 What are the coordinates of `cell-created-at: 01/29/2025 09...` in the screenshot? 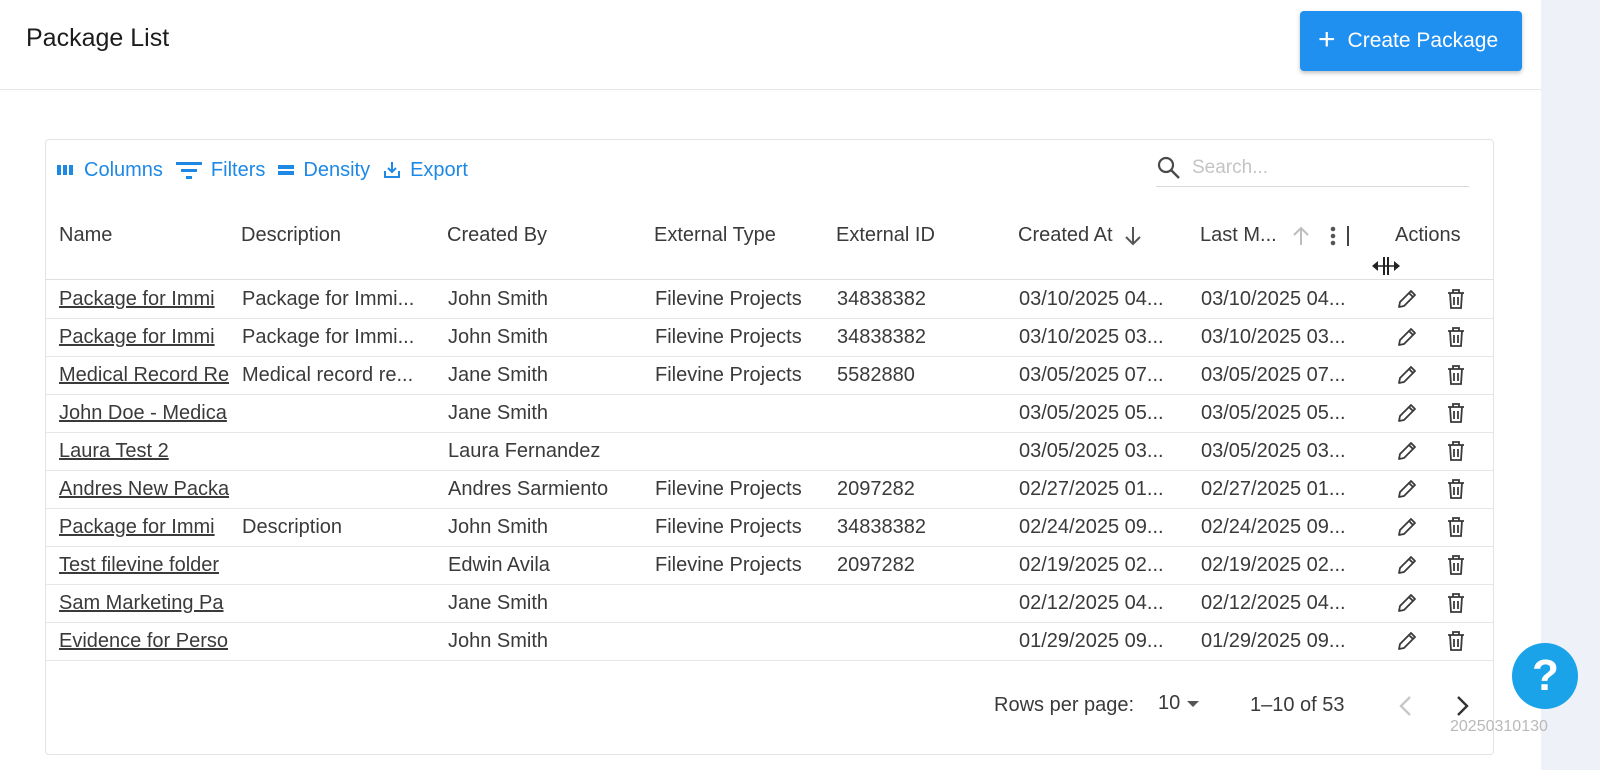 It's located at (1091, 641).